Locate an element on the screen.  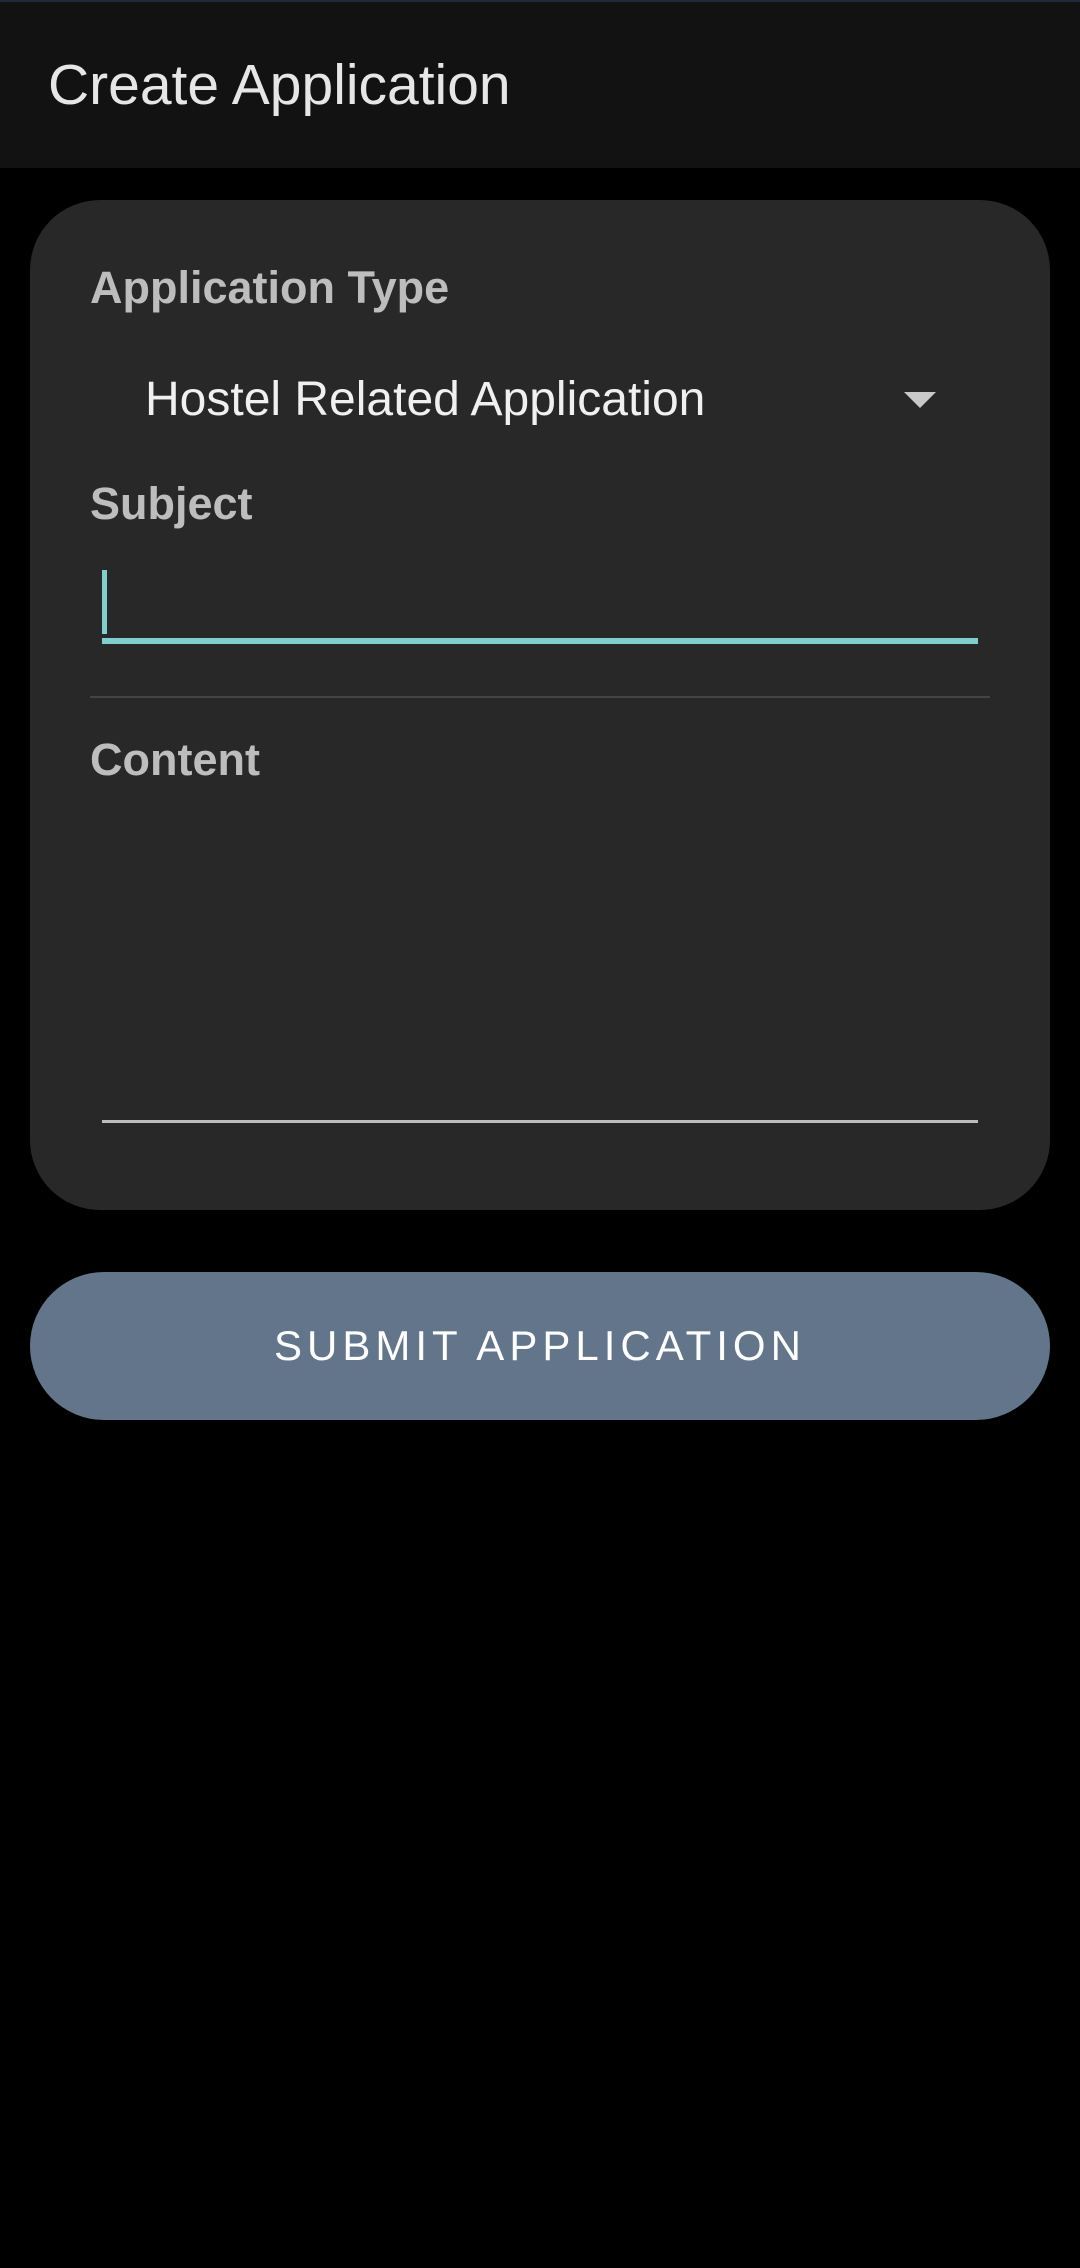
application-type-dropdown: Hostel Related Application is located at coordinates (540, 400).